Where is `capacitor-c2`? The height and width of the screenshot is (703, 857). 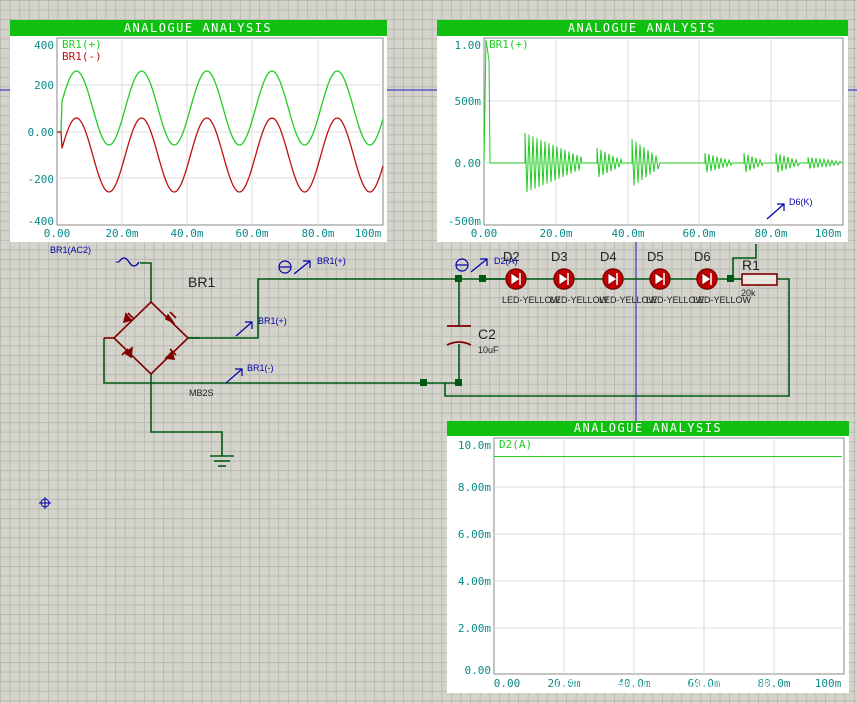 capacitor-c2 is located at coordinates (459, 335).